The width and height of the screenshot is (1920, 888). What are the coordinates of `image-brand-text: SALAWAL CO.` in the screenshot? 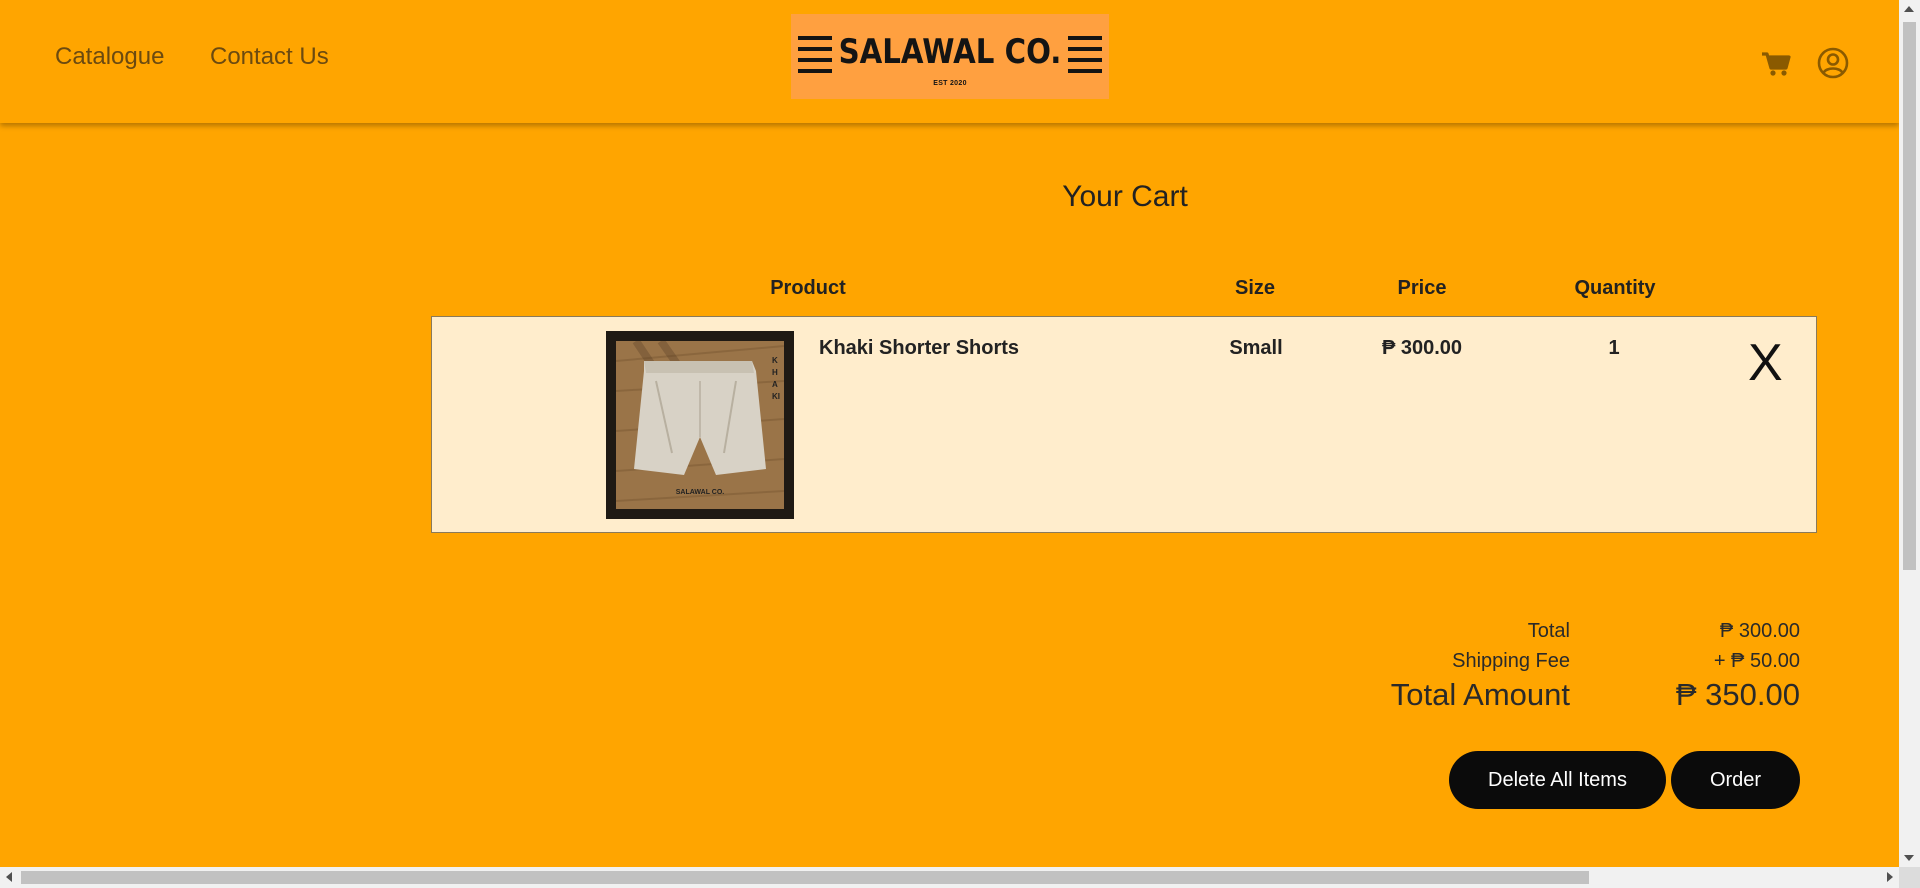 It's located at (700, 492).